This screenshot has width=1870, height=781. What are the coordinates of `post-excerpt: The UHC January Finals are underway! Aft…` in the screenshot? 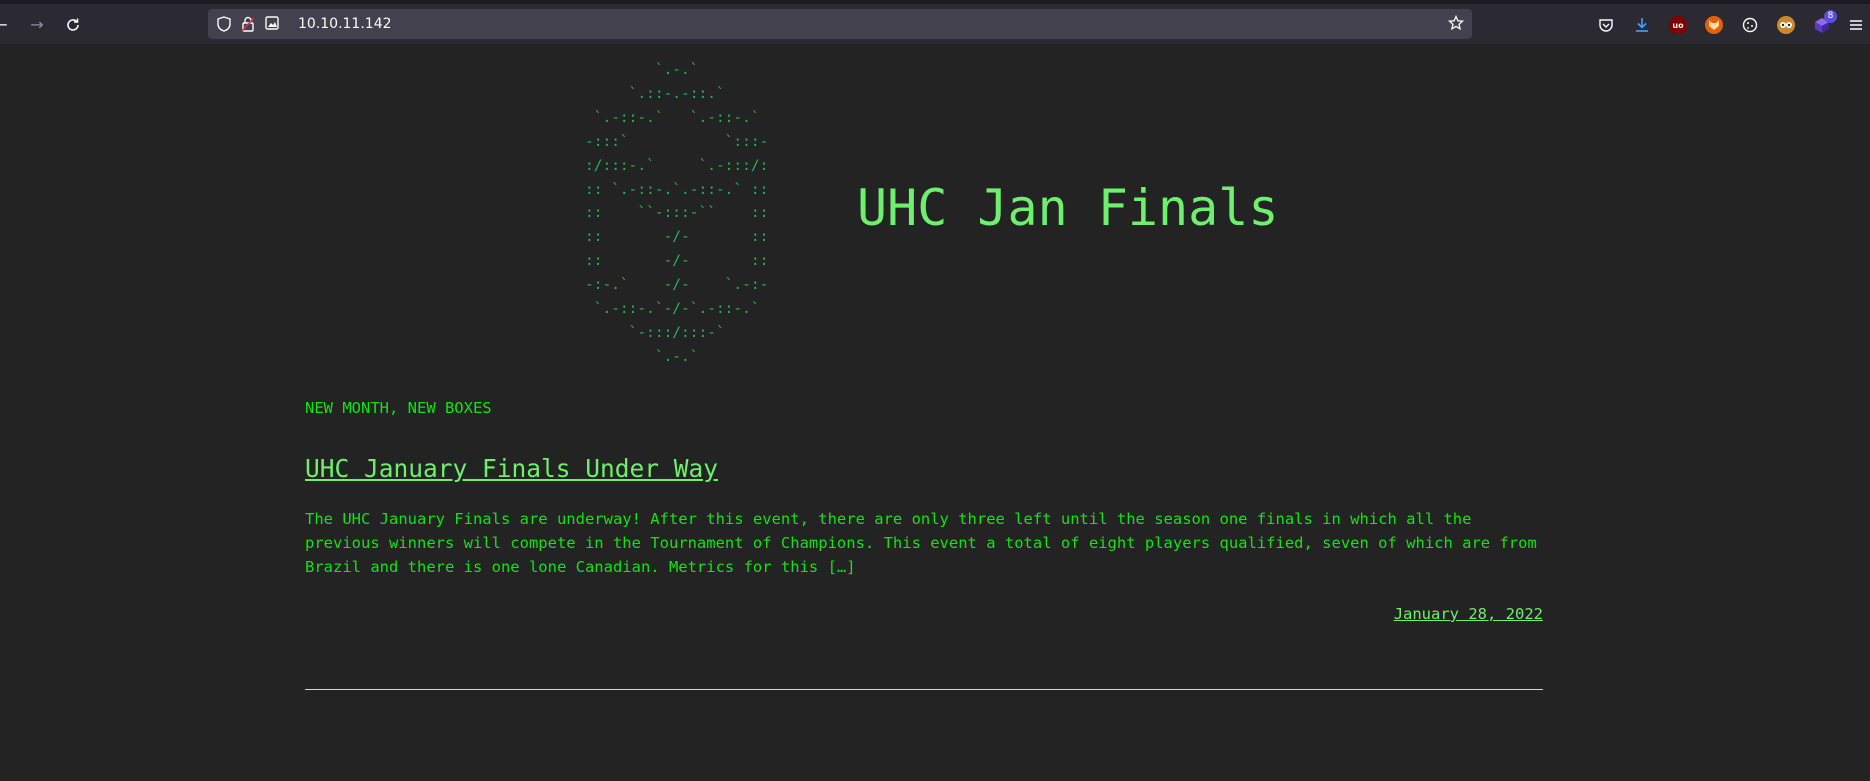 It's located at (921, 543).